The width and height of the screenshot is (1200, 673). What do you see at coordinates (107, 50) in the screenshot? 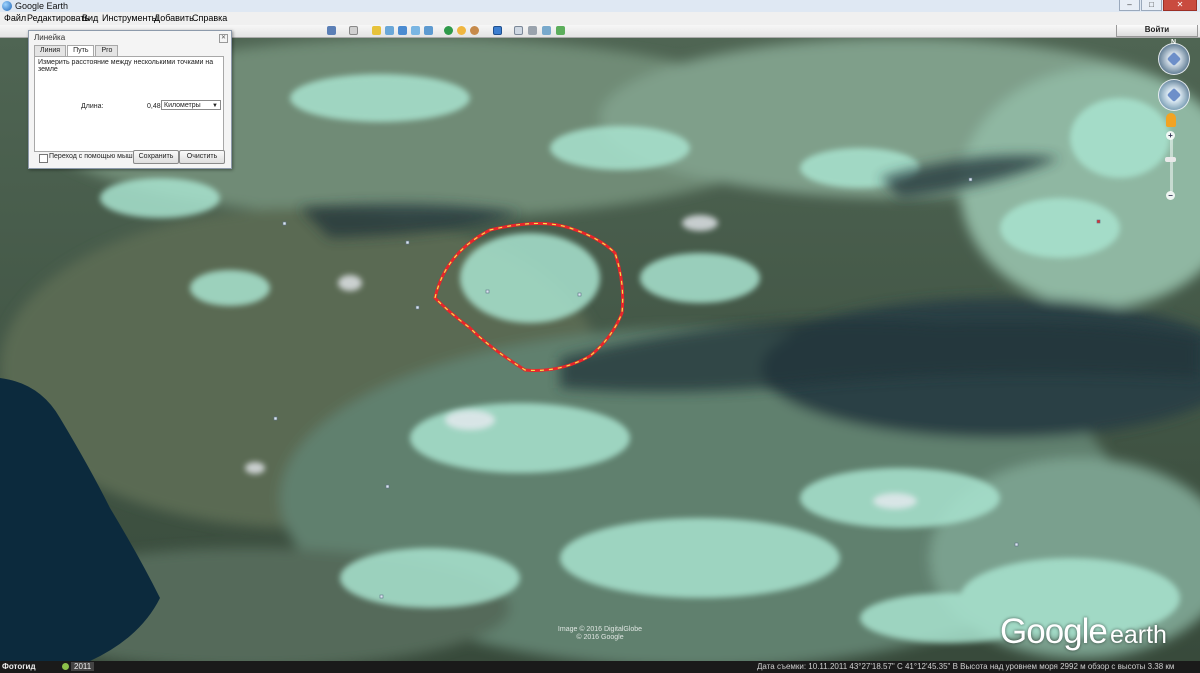
I see `tab-pro: Pro` at bounding box center [107, 50].